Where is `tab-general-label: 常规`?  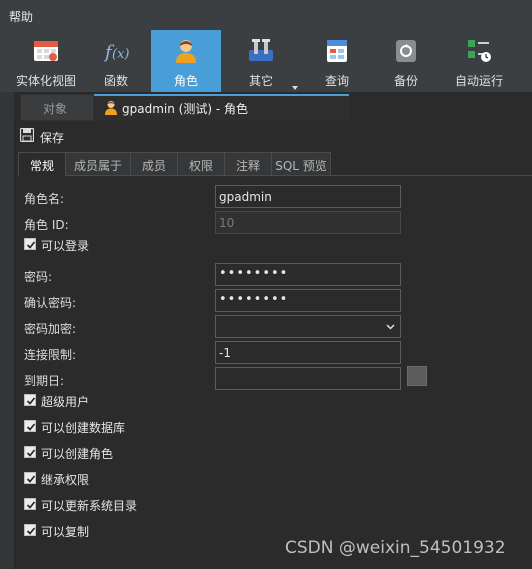 tab-general-label: 常规 is located at coordinates (41, 166).